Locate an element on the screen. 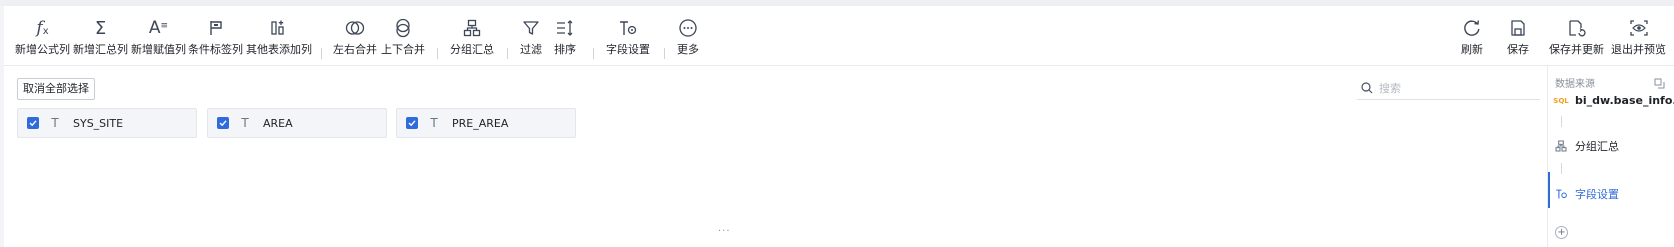 The image size is (1674, 247). filter-label: 过滤 is located at coordinates (531, 49).